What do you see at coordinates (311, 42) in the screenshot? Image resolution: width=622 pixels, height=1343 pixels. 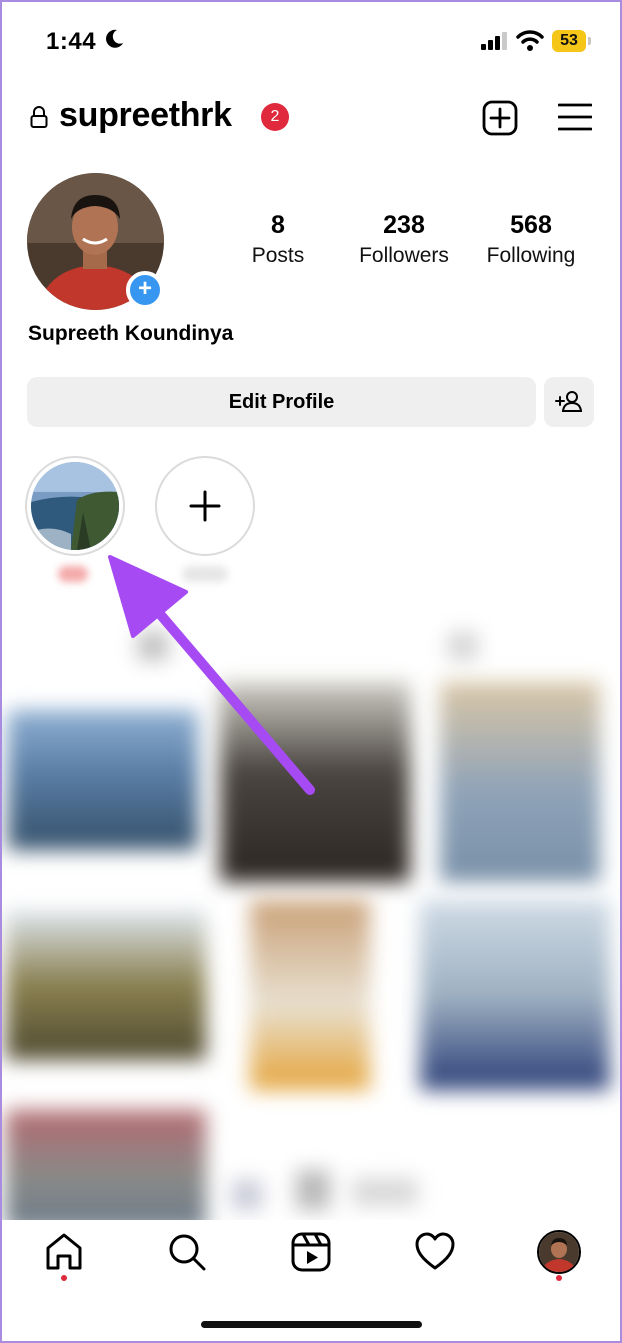 I see `status-bar: 1:44 53` at bounding box center [311, 42].